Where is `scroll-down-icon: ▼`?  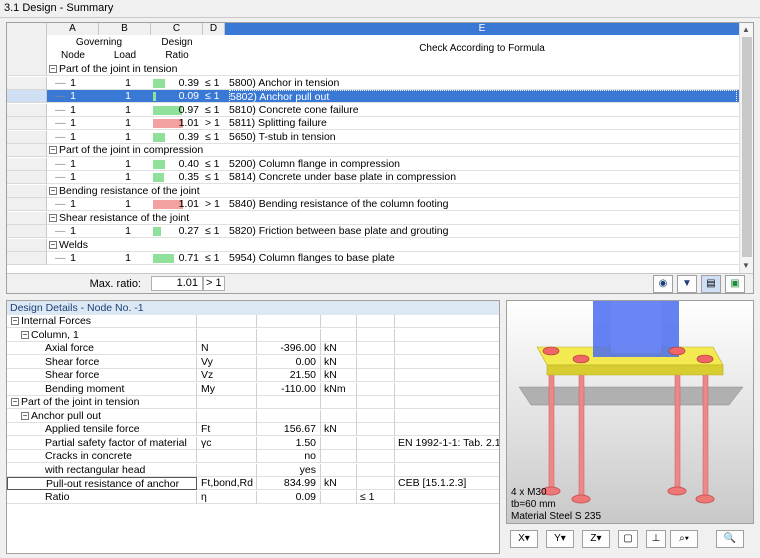
scroll-down-icon: ▼ is located at coordinates (746, 265).